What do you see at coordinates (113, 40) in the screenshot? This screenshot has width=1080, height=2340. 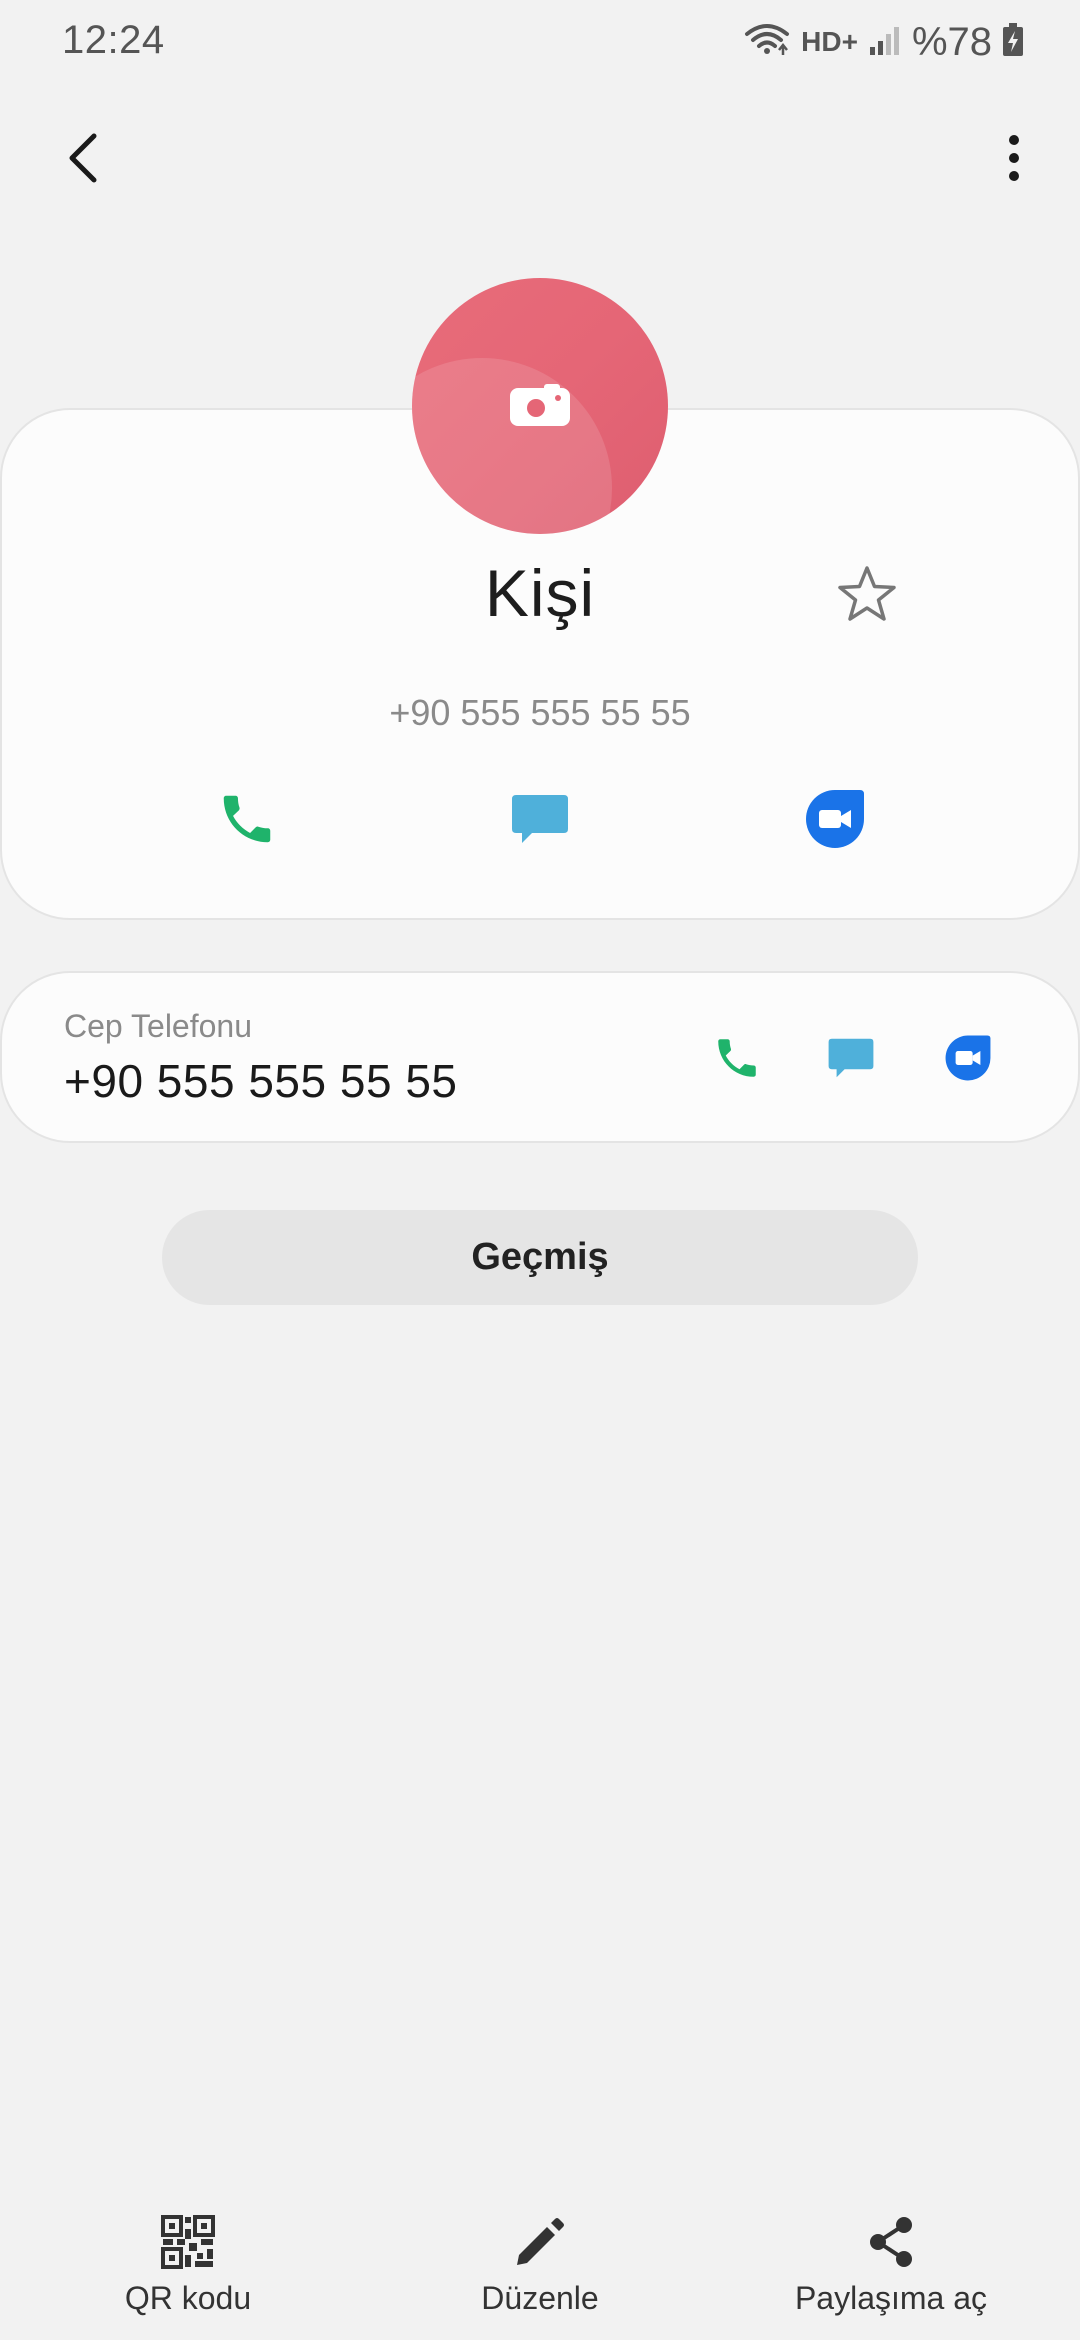 I see `status-time: 12:24` at bounding box center [113, 40].